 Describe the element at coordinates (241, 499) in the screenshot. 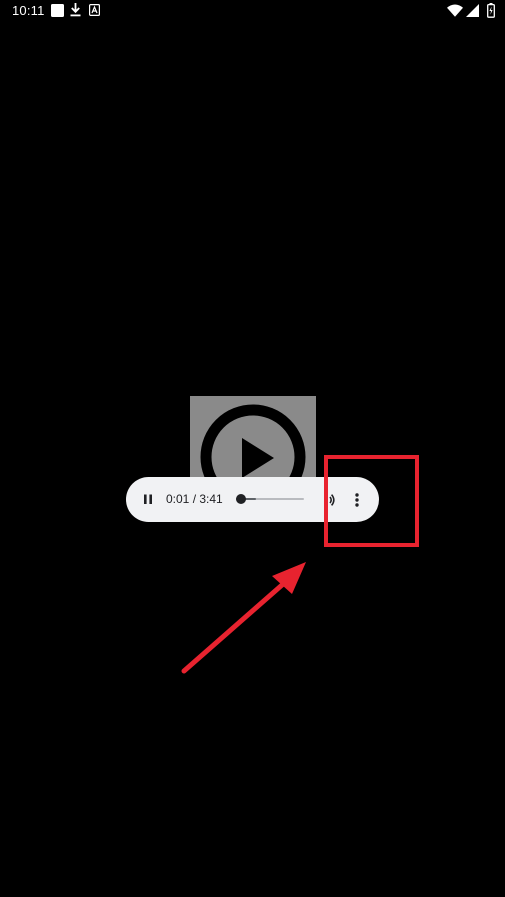

I see `seek-thumb` at that location.